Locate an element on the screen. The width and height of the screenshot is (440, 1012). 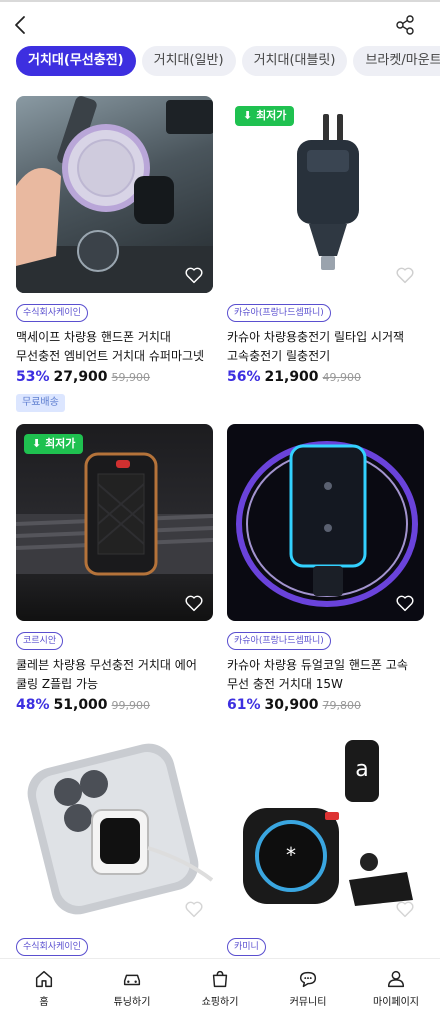
seller-badge: 카미니 is located at coordinates (246, 947).